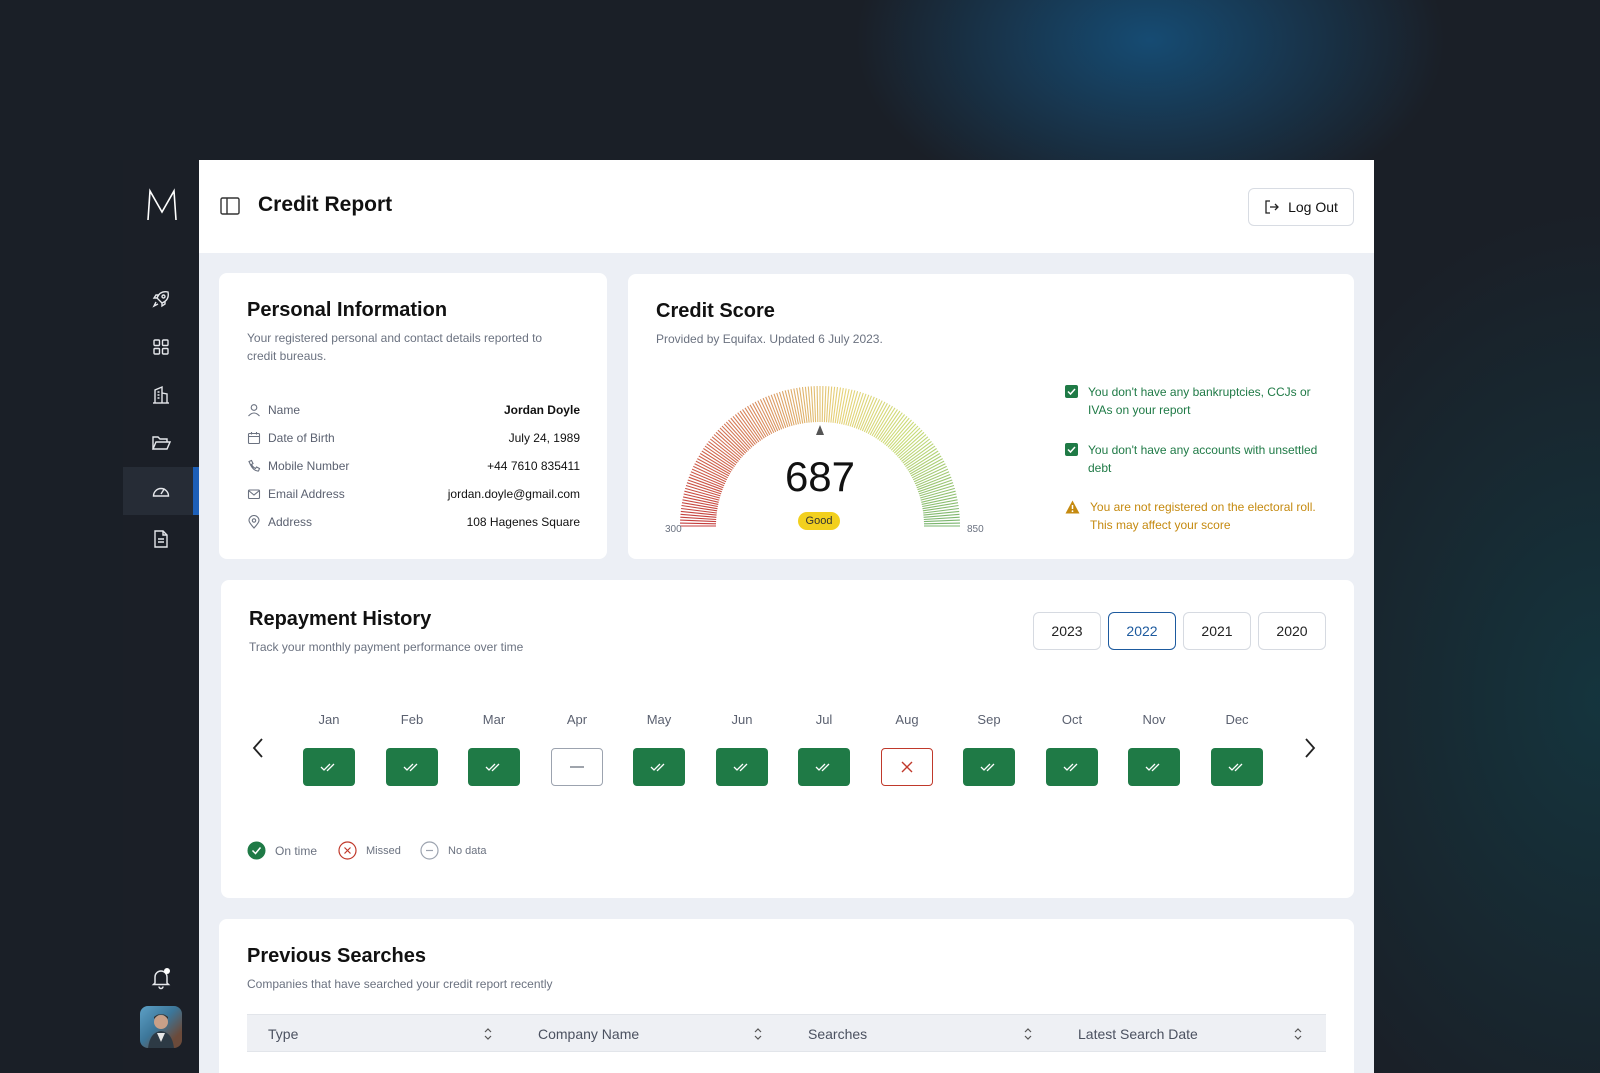  I want to click on month-label: Oct, so click(1072, 719).